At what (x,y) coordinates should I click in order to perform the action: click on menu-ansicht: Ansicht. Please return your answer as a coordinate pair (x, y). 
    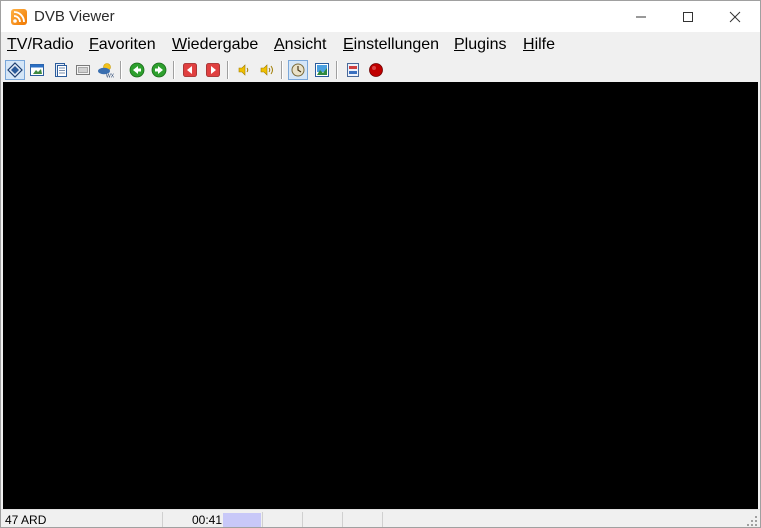
    Looking at the image, I should click on (300, 45).